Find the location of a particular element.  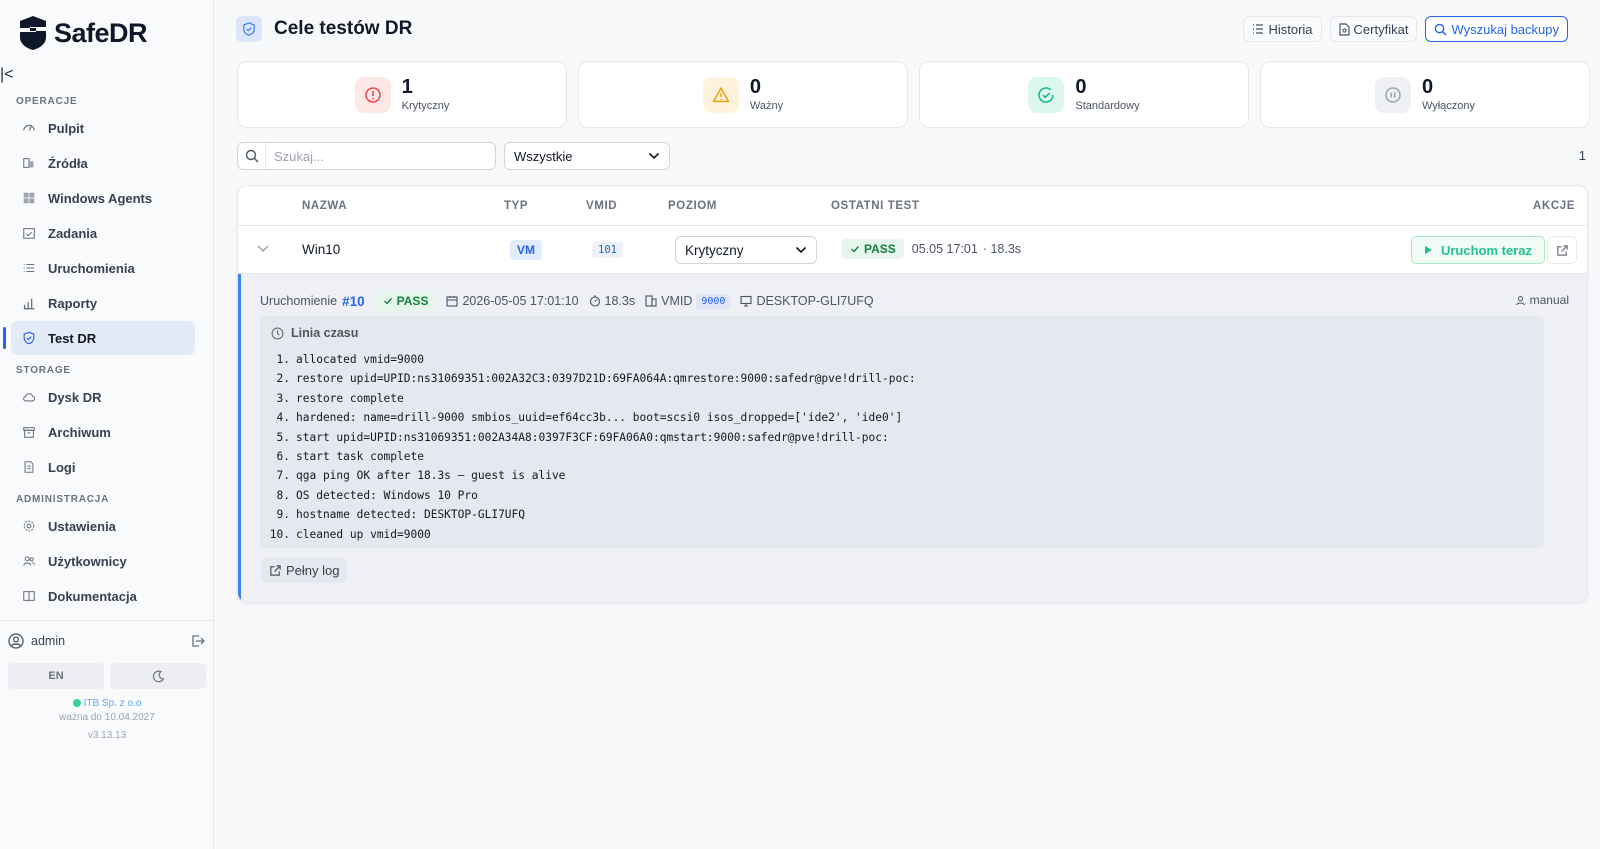

search-input is located at coordinates (380, 156).